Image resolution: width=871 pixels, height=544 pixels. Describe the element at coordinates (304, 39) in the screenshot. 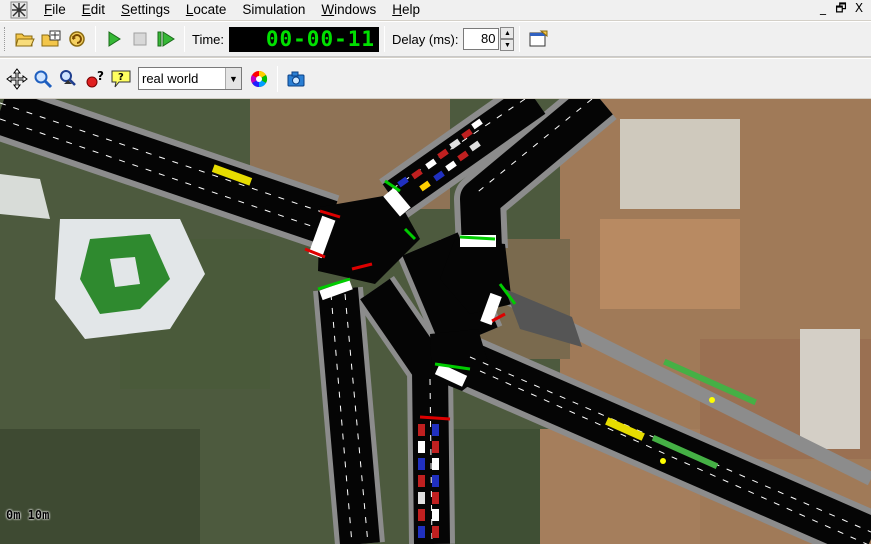

I see `time-display: 00-00-11` at that location.